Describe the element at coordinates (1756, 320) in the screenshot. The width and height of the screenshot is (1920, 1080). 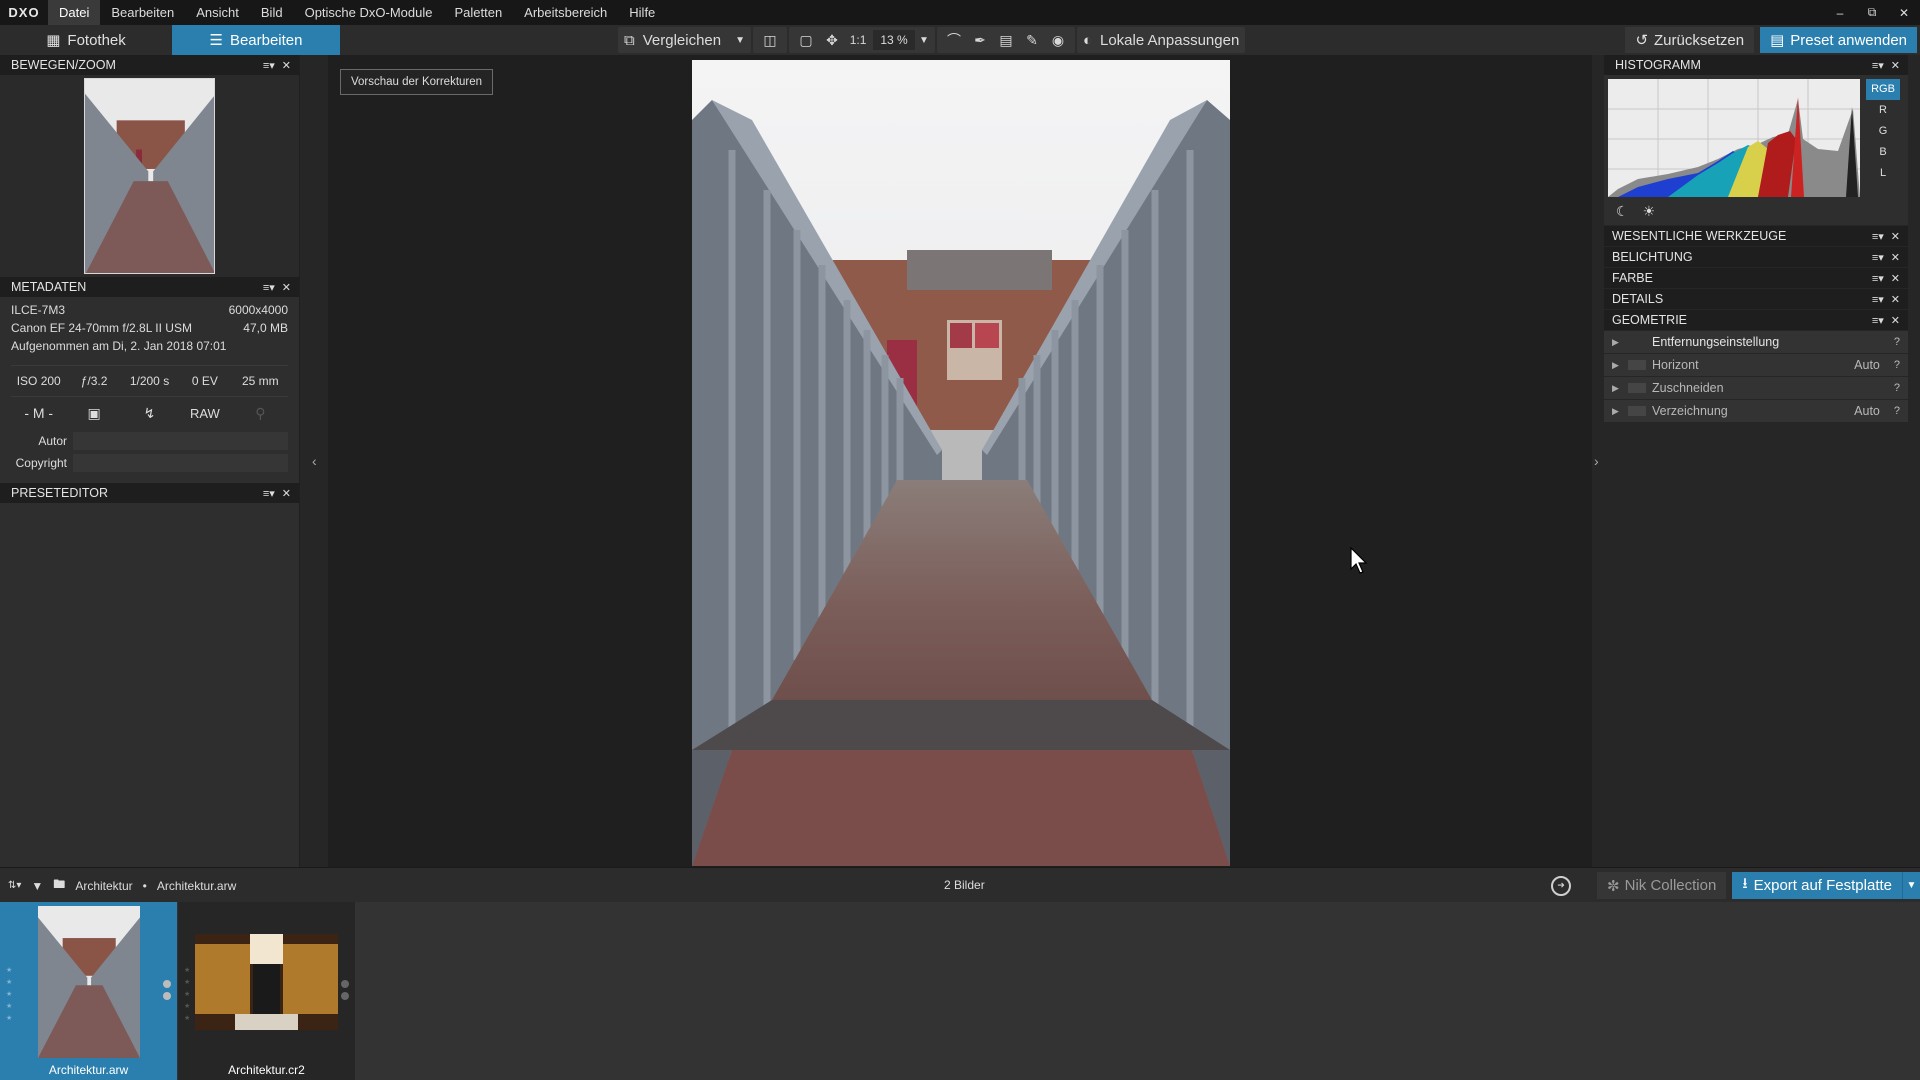
I see `section-geometrie: GEOMETRIE ≡▾ ✕` at that location.